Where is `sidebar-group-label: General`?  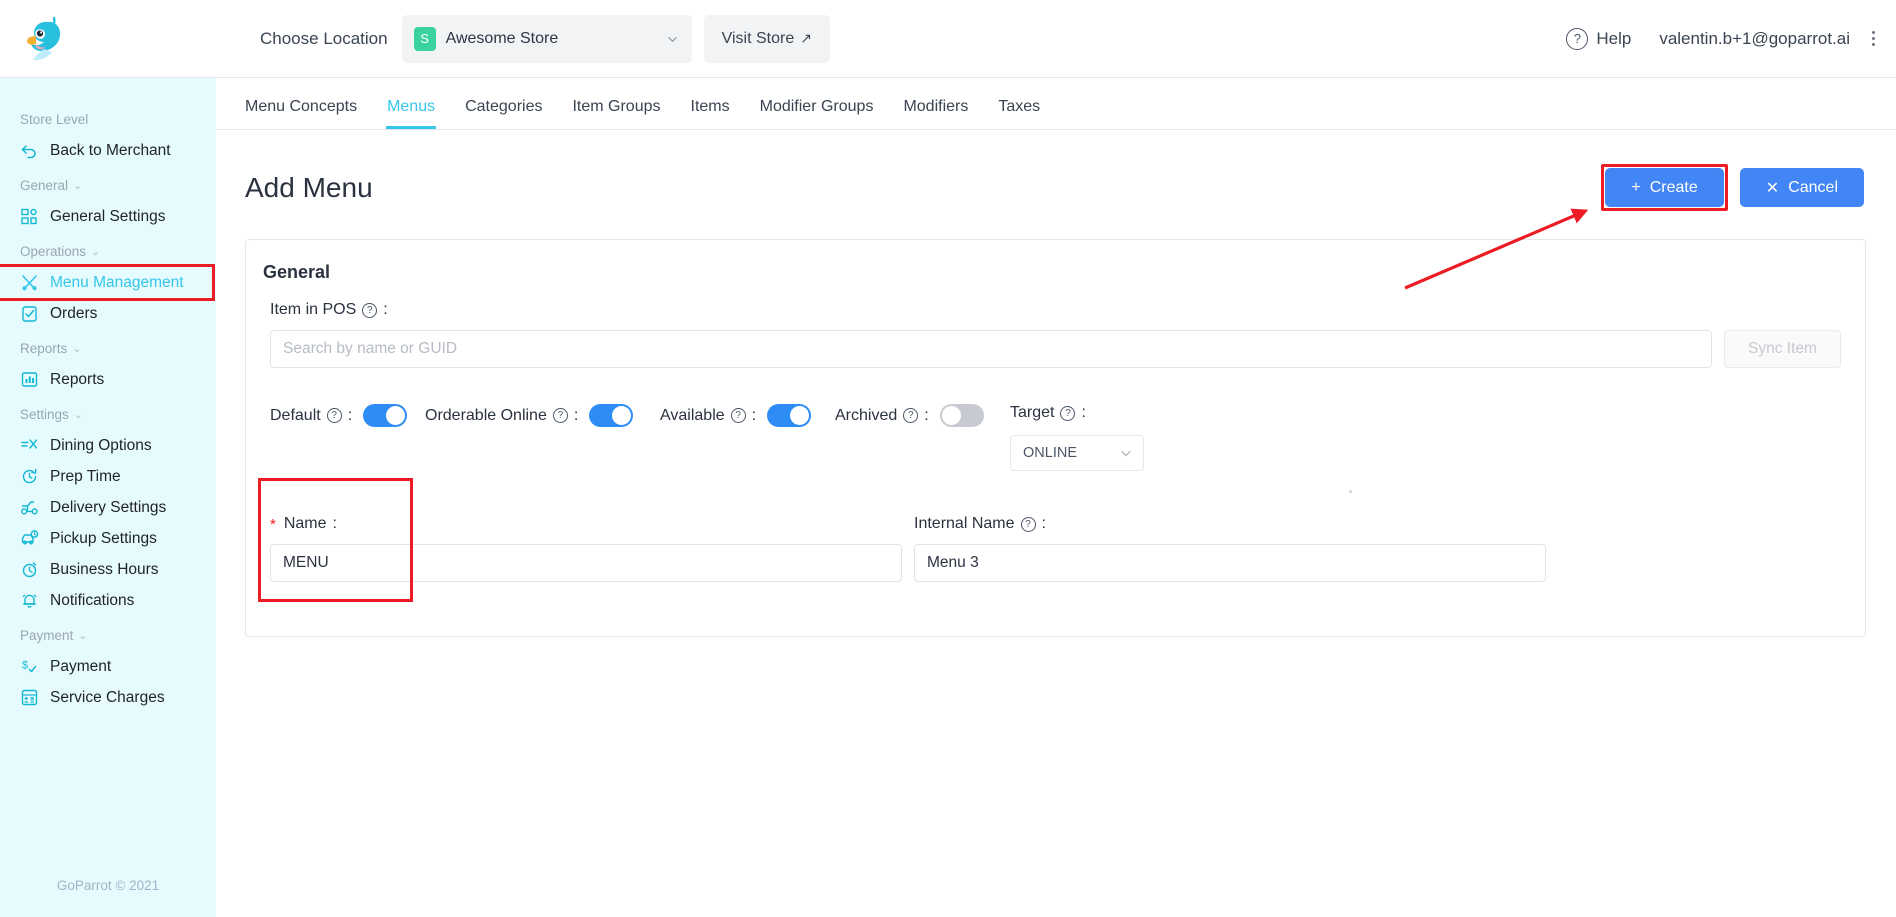 sidebar-group-label: General is located at coordinates (44, 185).